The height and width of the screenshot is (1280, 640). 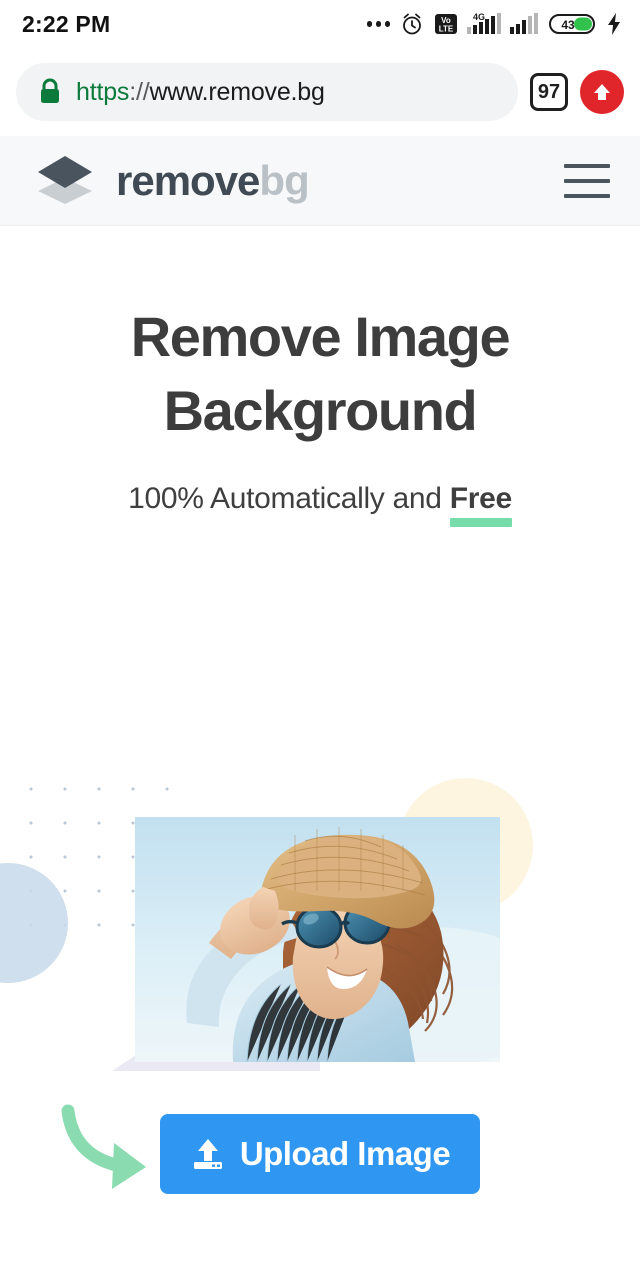 What do you see at coordinates (237, 91) in the screenshot?
I see `url-host: www.remove.bg` at bounding box center [237, 91].